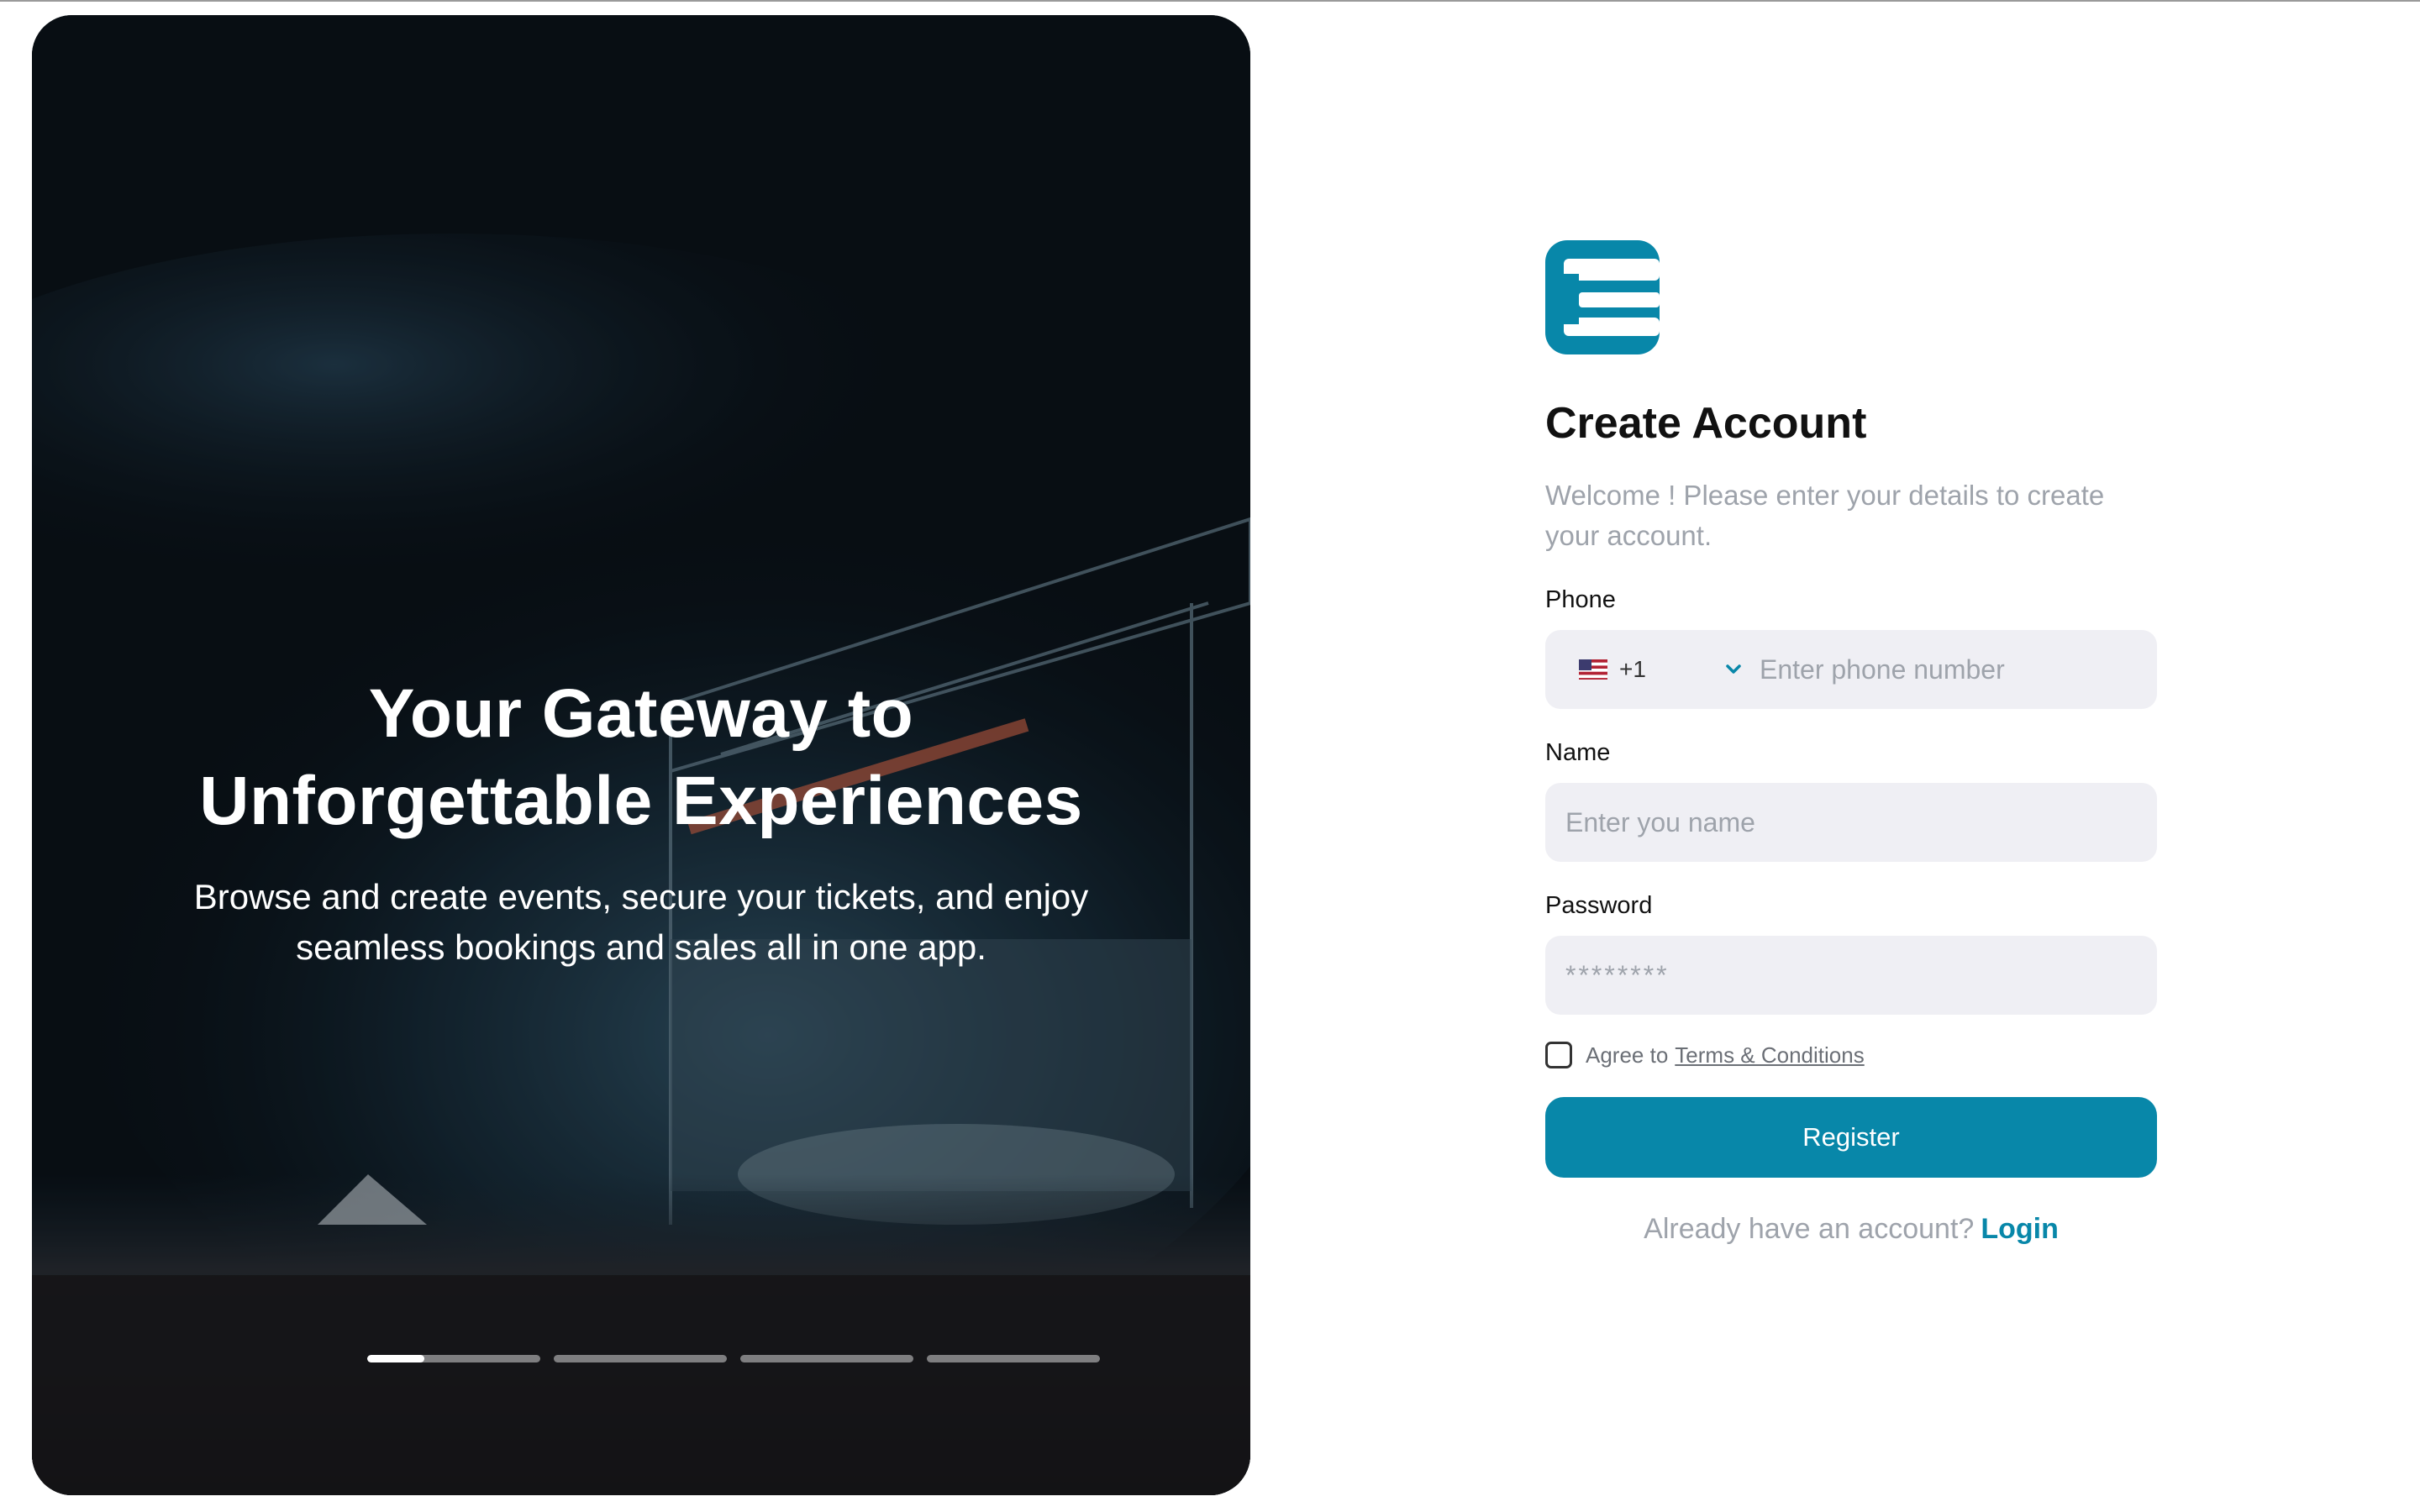  I want to click on page-title: Create Account, so click(1706, 423).